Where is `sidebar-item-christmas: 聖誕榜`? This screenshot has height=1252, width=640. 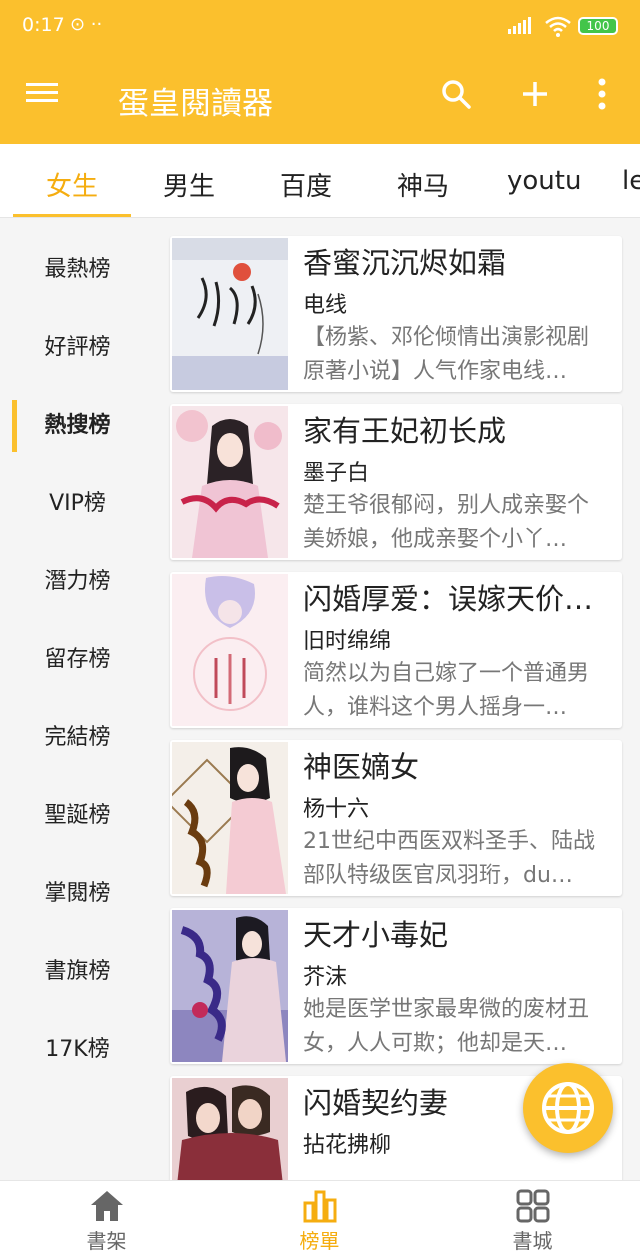
sidebar-item-christmas: 聖誕榜 is located at coordinates (77, 816).